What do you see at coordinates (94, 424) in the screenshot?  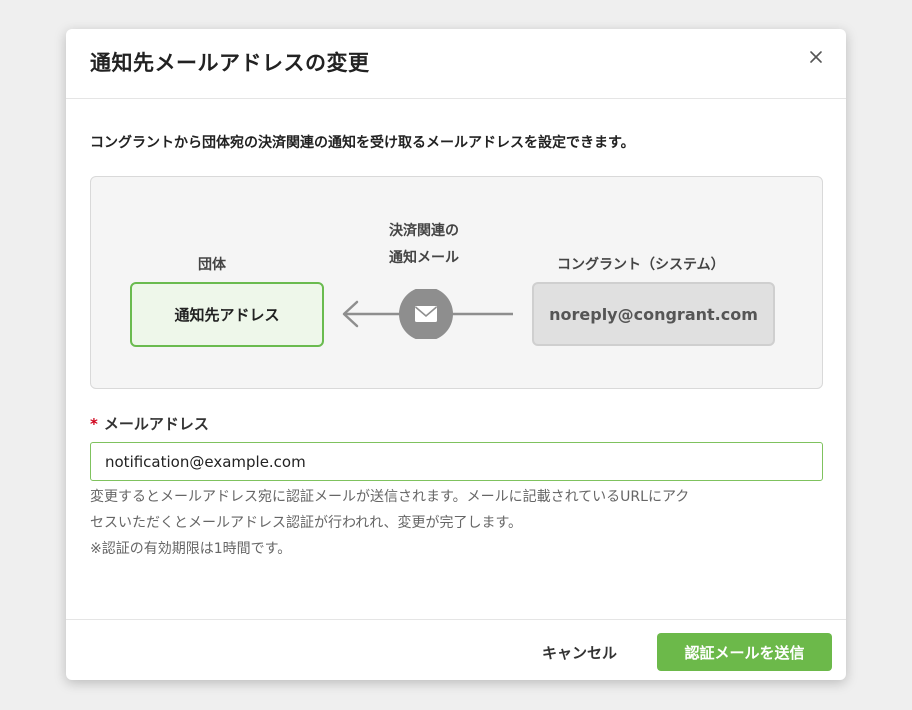 I see `required-mark: *` at bounding box center [94, 424].